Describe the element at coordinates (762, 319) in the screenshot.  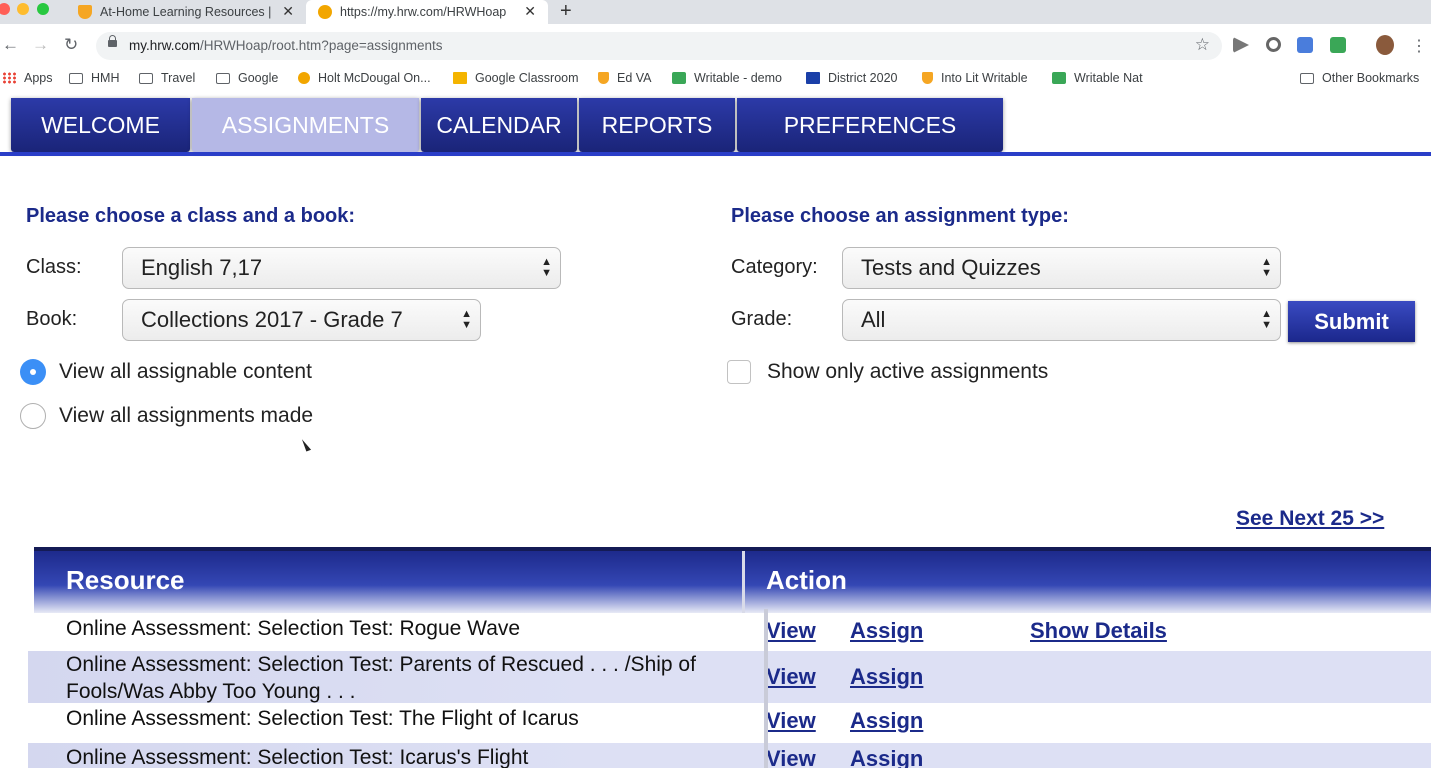
I see `grade-label: Grade:` at that location.